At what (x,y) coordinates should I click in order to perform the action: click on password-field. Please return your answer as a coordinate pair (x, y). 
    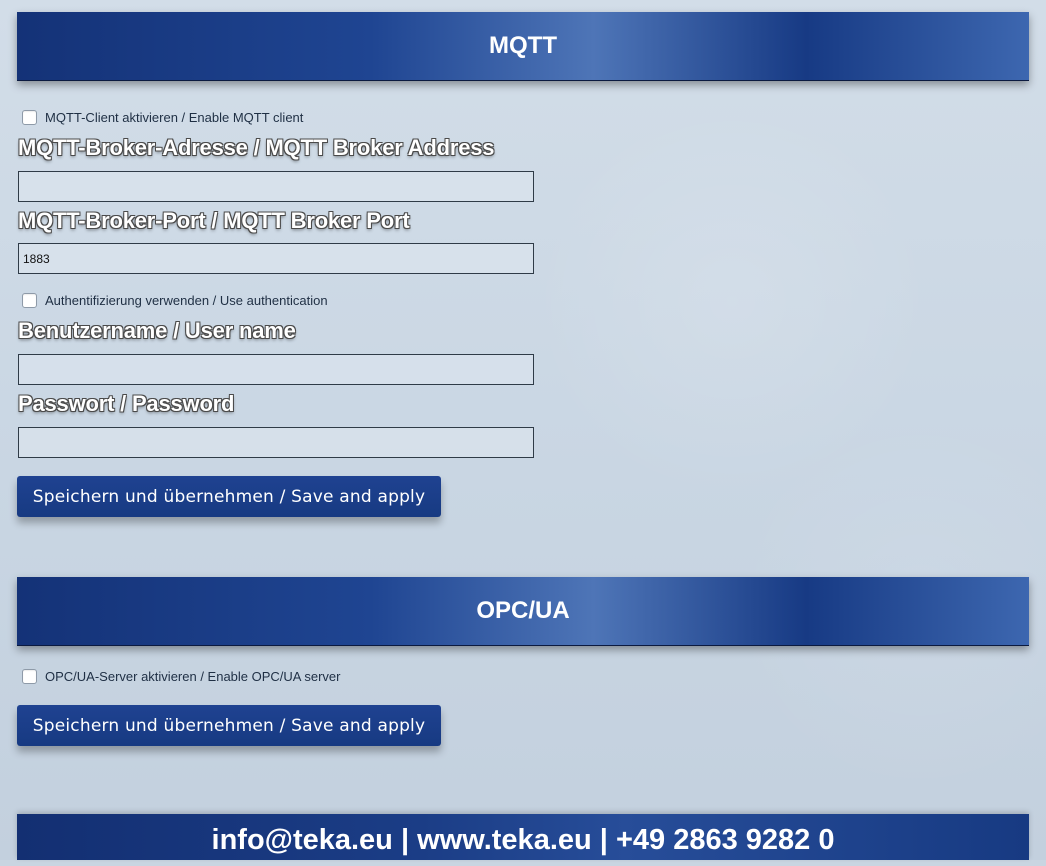
    Looking at the image, I should click on (276, 442).